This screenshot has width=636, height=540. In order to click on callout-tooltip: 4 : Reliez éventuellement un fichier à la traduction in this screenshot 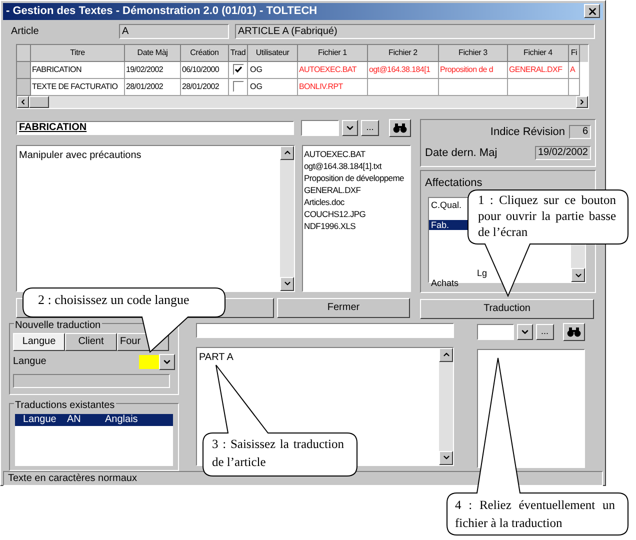, I will do `click(537, 446)`.